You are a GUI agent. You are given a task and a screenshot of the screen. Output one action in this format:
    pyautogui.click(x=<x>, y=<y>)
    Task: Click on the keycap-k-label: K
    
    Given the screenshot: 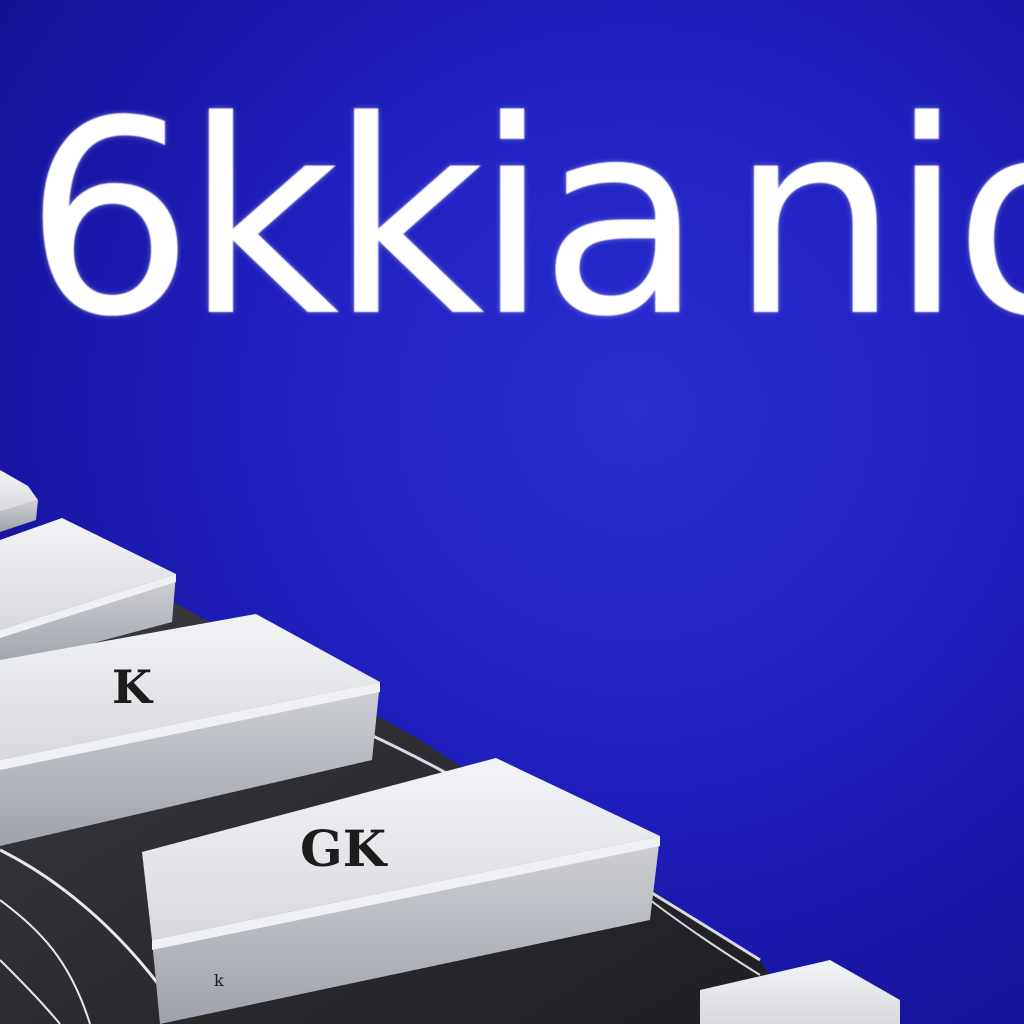 What is the action you would take?
    pyautogui.click(x=133, y=687)
    